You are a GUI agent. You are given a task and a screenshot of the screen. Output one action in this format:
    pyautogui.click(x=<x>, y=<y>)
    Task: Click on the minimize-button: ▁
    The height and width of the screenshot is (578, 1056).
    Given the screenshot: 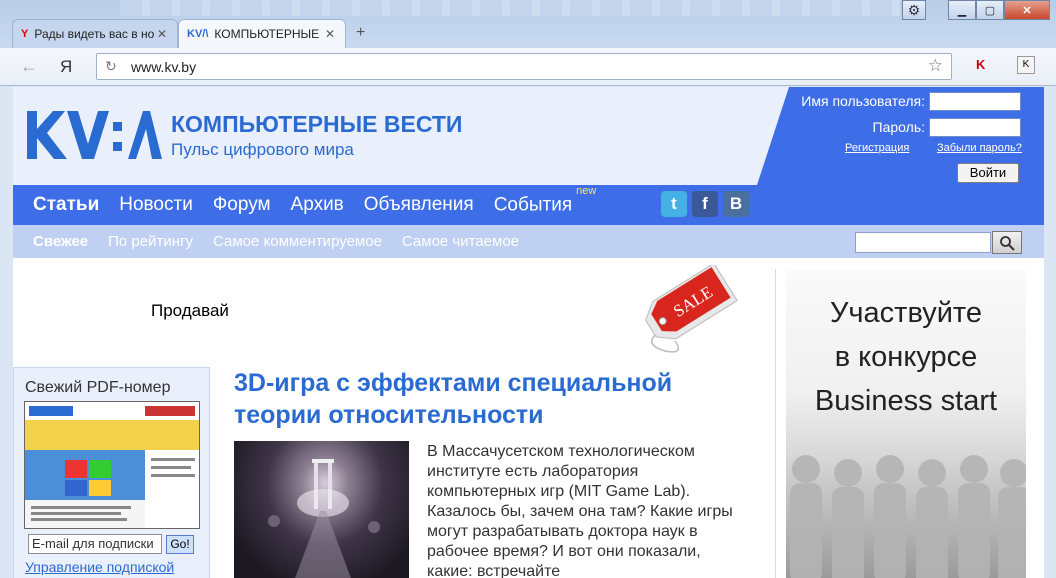 What is the action you would take?
    pyautogui.click(x=962, y=10)
    